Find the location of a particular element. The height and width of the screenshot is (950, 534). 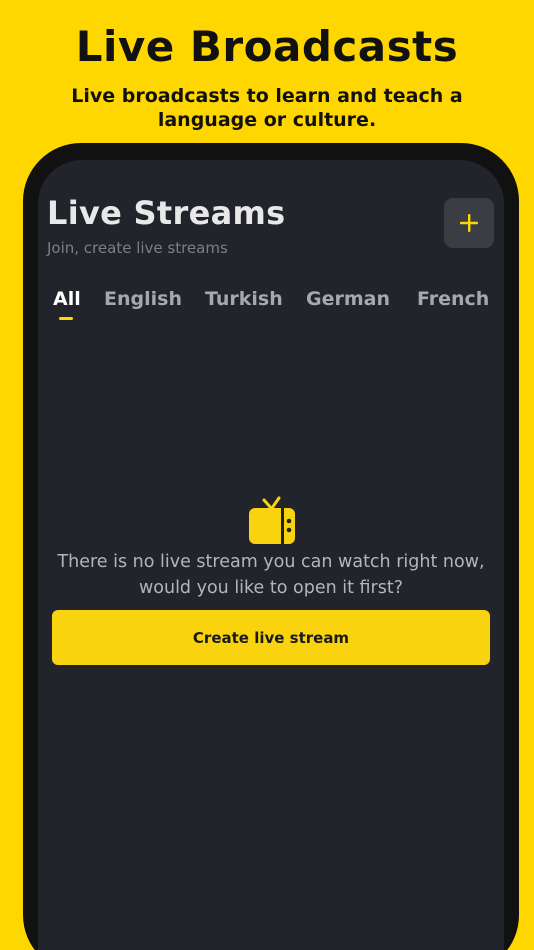

add-stream-button is located at coordinates (469, 223).